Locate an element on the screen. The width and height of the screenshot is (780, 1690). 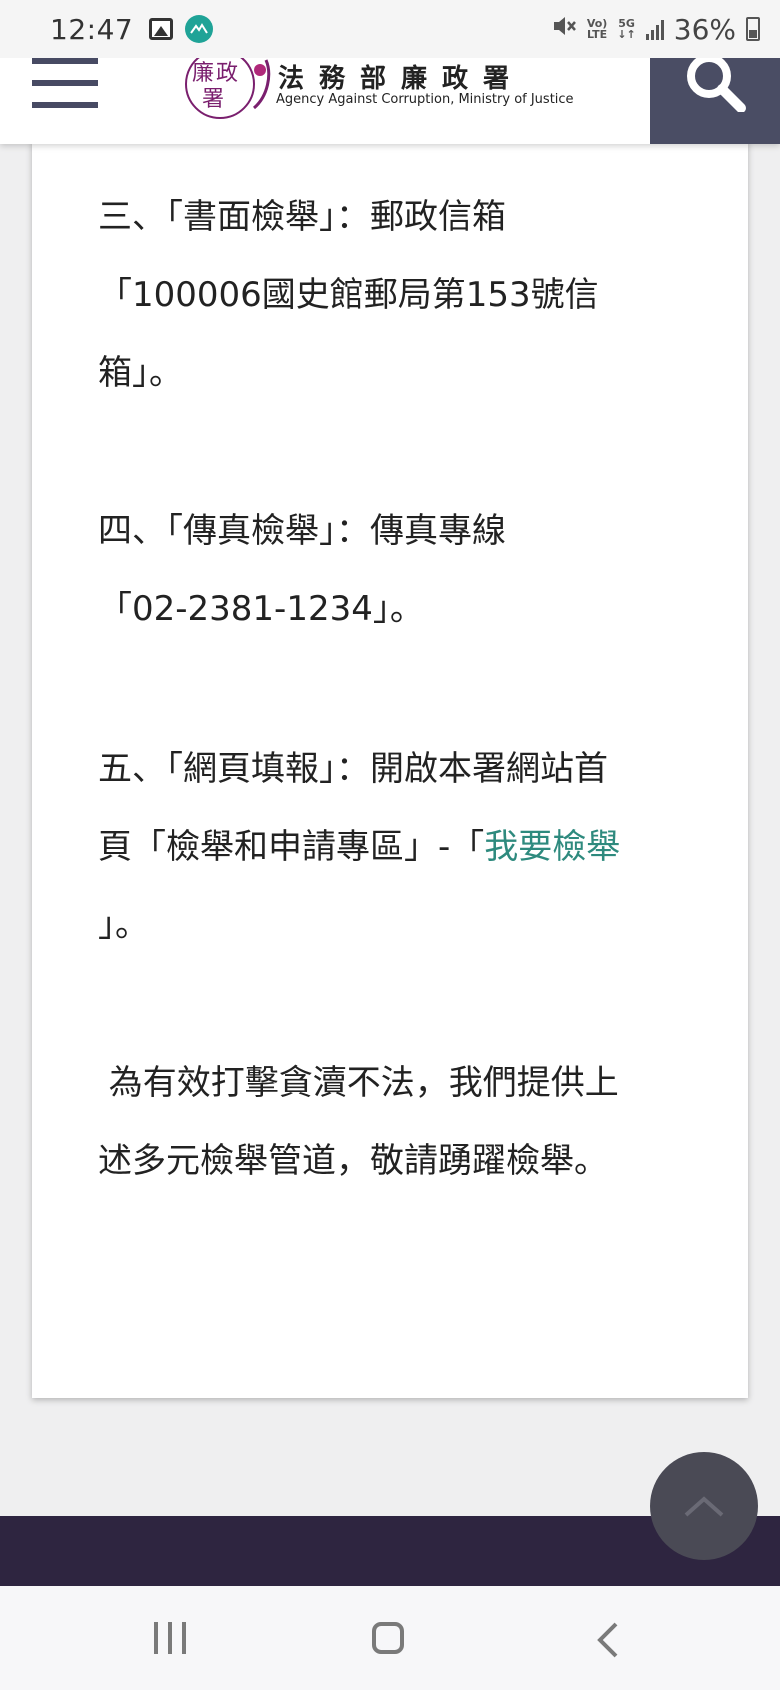
report-method-mail: 三、「書面檢舉」：郵政信箱 「100006國史館郵局第153號信 箱」。 is located at coordinates (408, 295).